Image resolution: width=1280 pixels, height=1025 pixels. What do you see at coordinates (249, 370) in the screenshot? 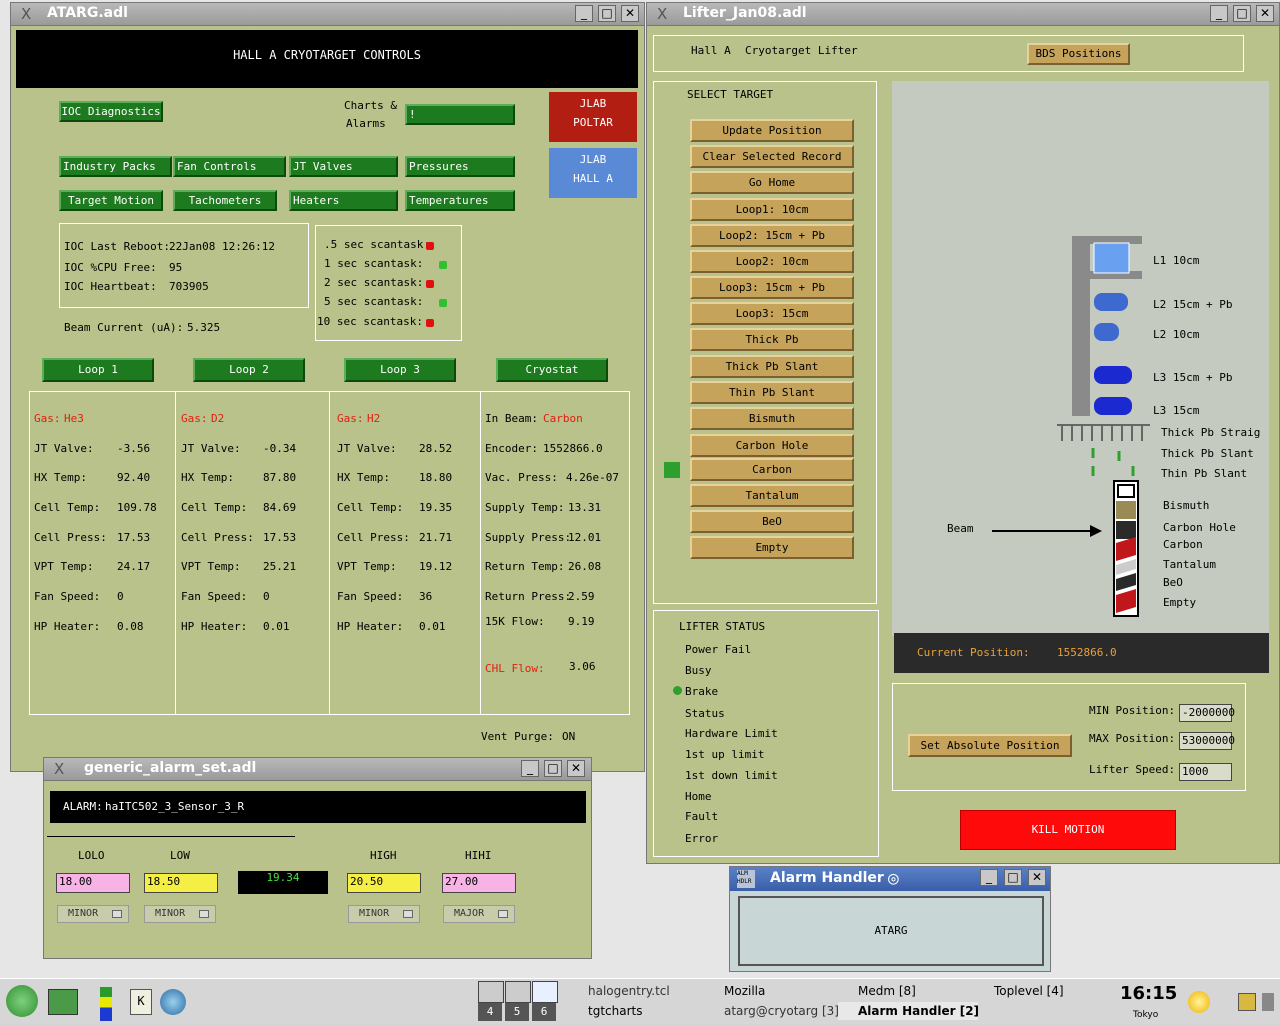
I see `loop2-button: Loop 2` at bounding box center [249, 370].